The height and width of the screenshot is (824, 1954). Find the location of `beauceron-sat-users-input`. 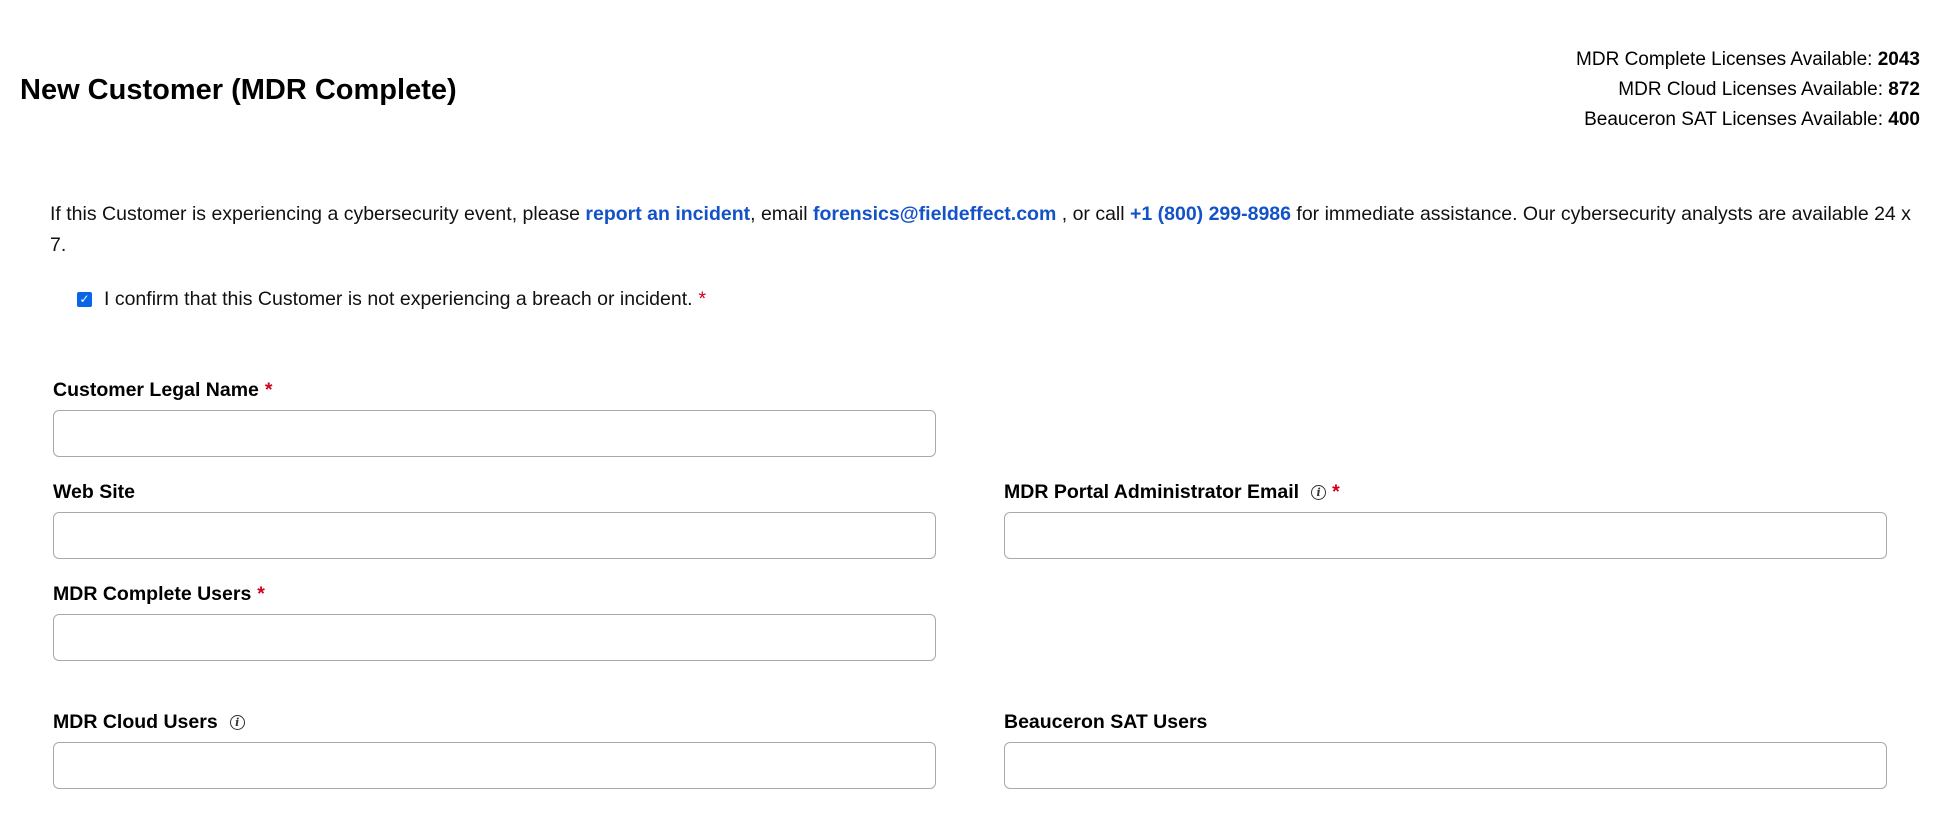

beauceron-sat-users-input is located at coordinates (1445, 765).